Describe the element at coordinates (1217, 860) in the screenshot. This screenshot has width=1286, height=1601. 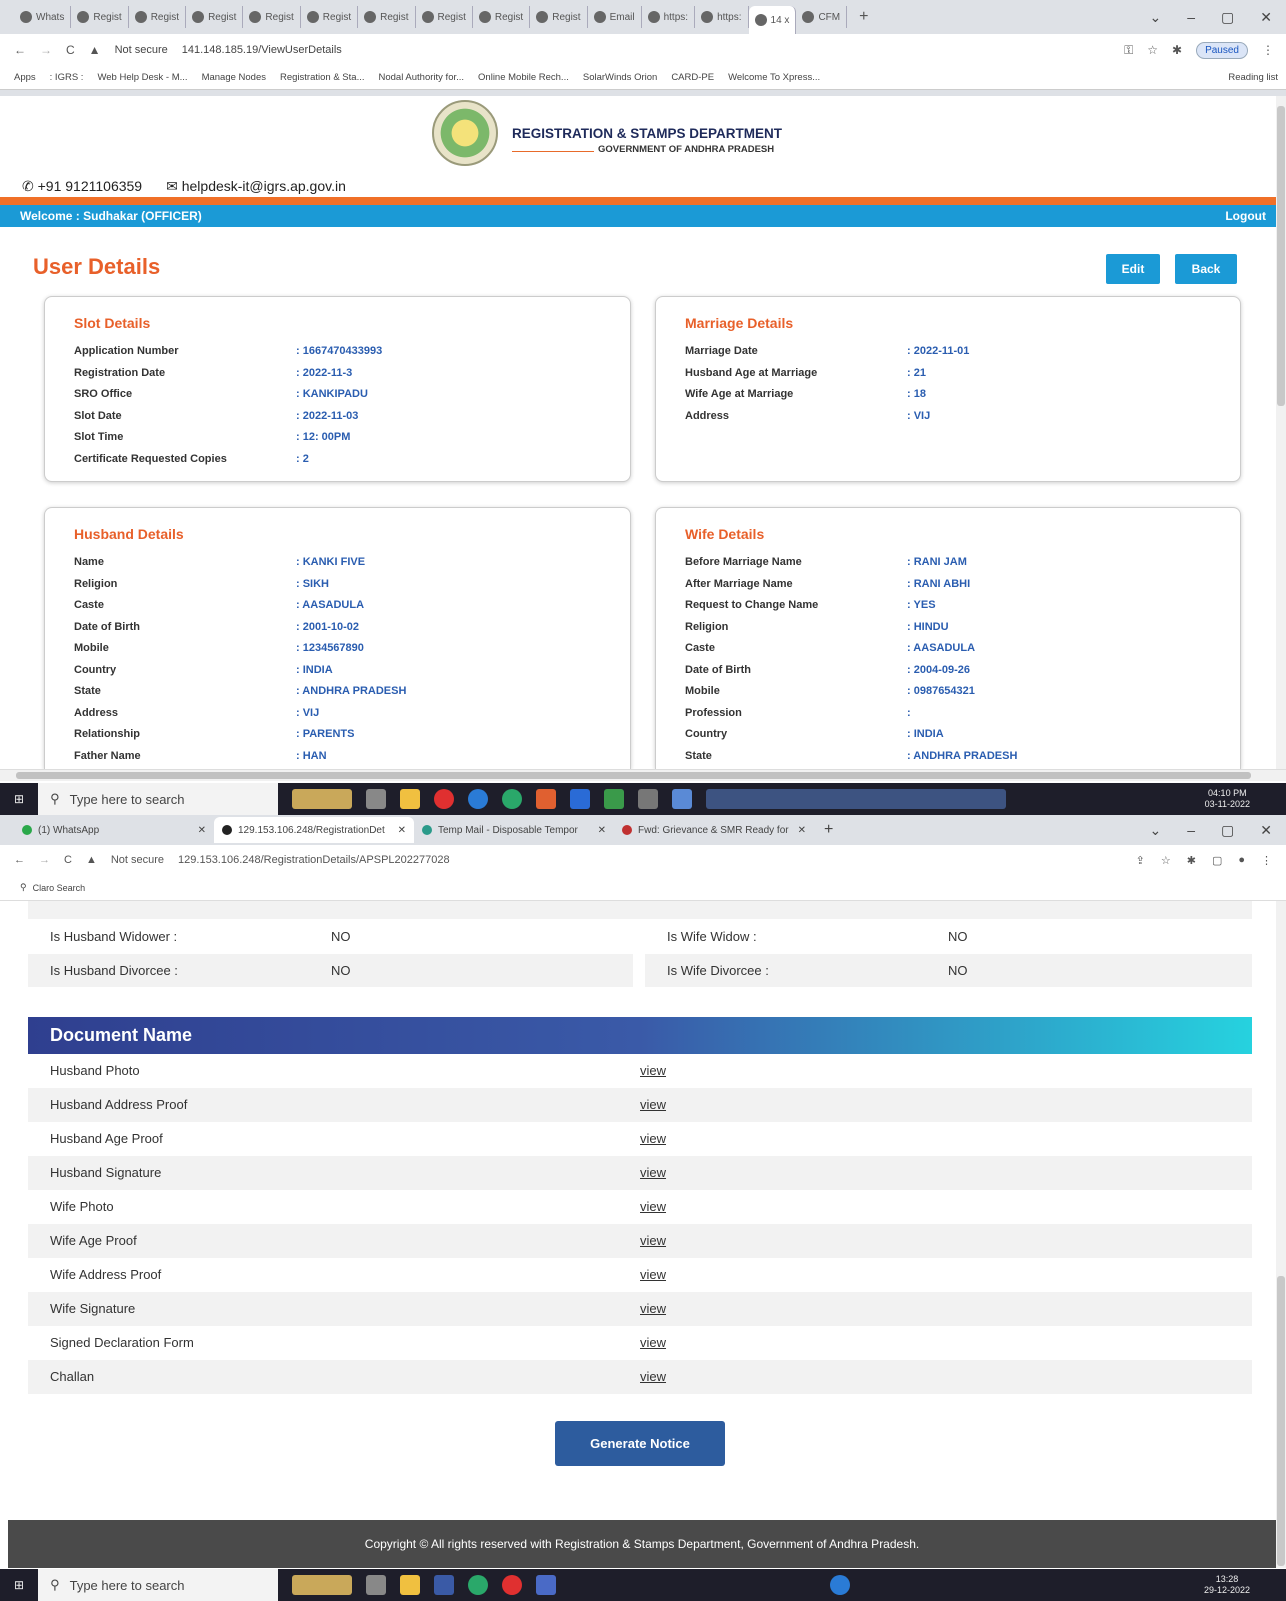
I see `sidebar-icon: ▢` at that location.